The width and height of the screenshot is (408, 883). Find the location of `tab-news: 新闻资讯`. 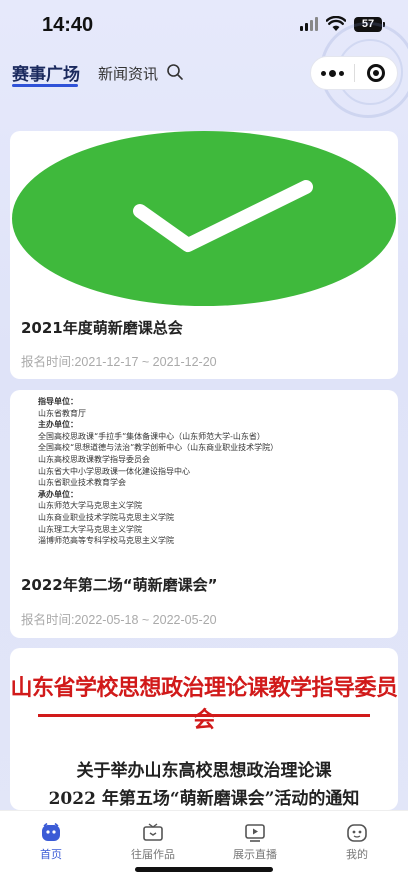

tab-news: 新闻资讯 is located at coordinates (128, 73).